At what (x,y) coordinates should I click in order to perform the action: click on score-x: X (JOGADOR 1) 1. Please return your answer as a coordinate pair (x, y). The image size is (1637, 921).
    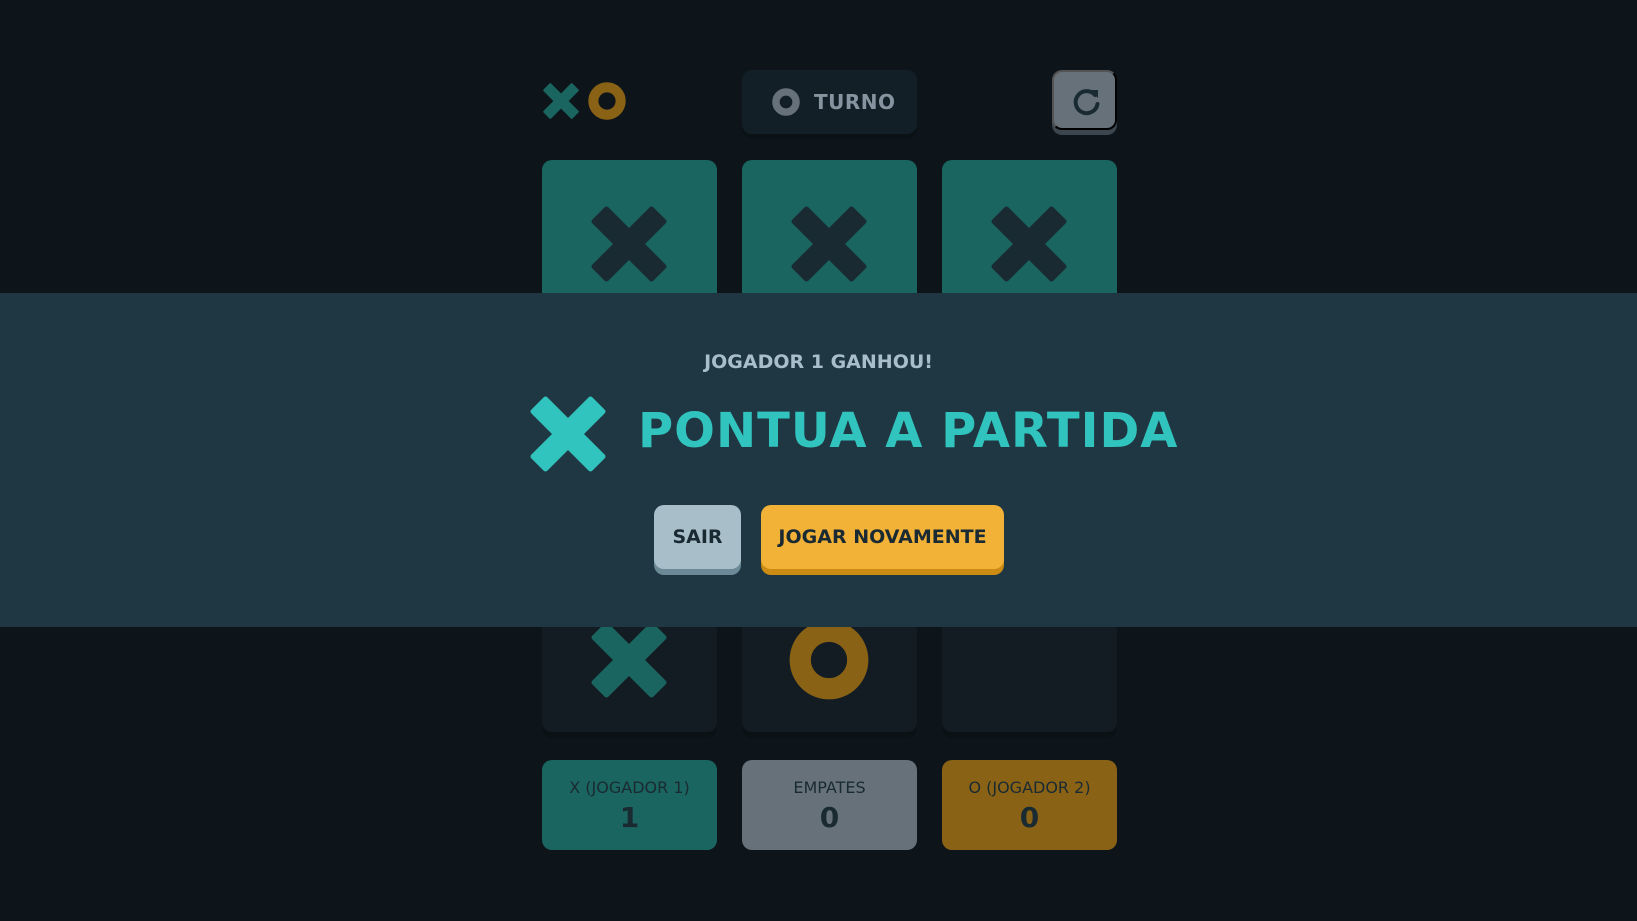
    Looking at the image, I should click on (629, 805).